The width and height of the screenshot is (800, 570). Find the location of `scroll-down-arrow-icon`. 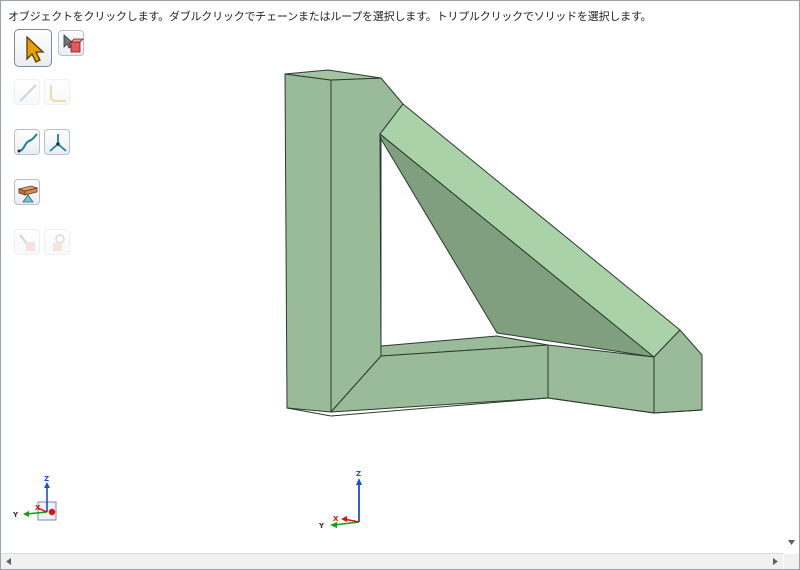

scroll-down-arrow-icon is located at coordinates (791, 542).